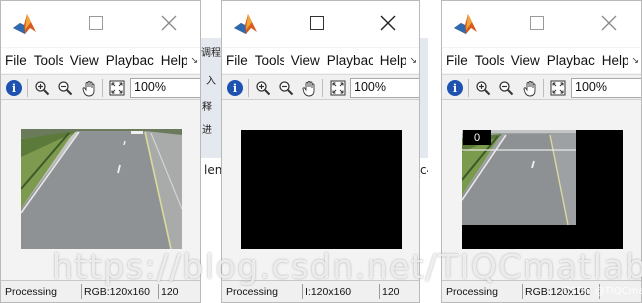  Describe the element at coordinates (347, 266) in the screenshot. I see `watermark-url: https://blog.csdn.net/TIQCmatlab` at that location.